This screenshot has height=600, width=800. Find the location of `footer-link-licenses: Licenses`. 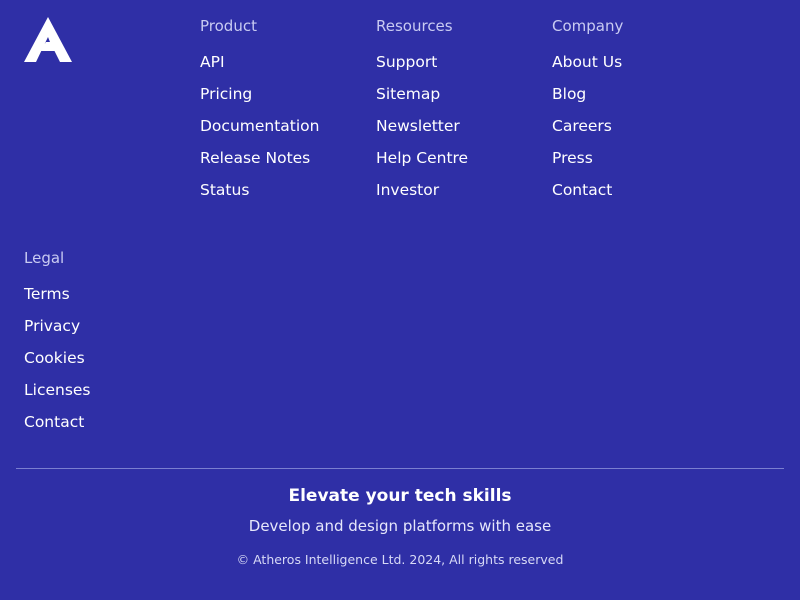

footer-link-licenses: Licenses is located at coordinates (57, 390).